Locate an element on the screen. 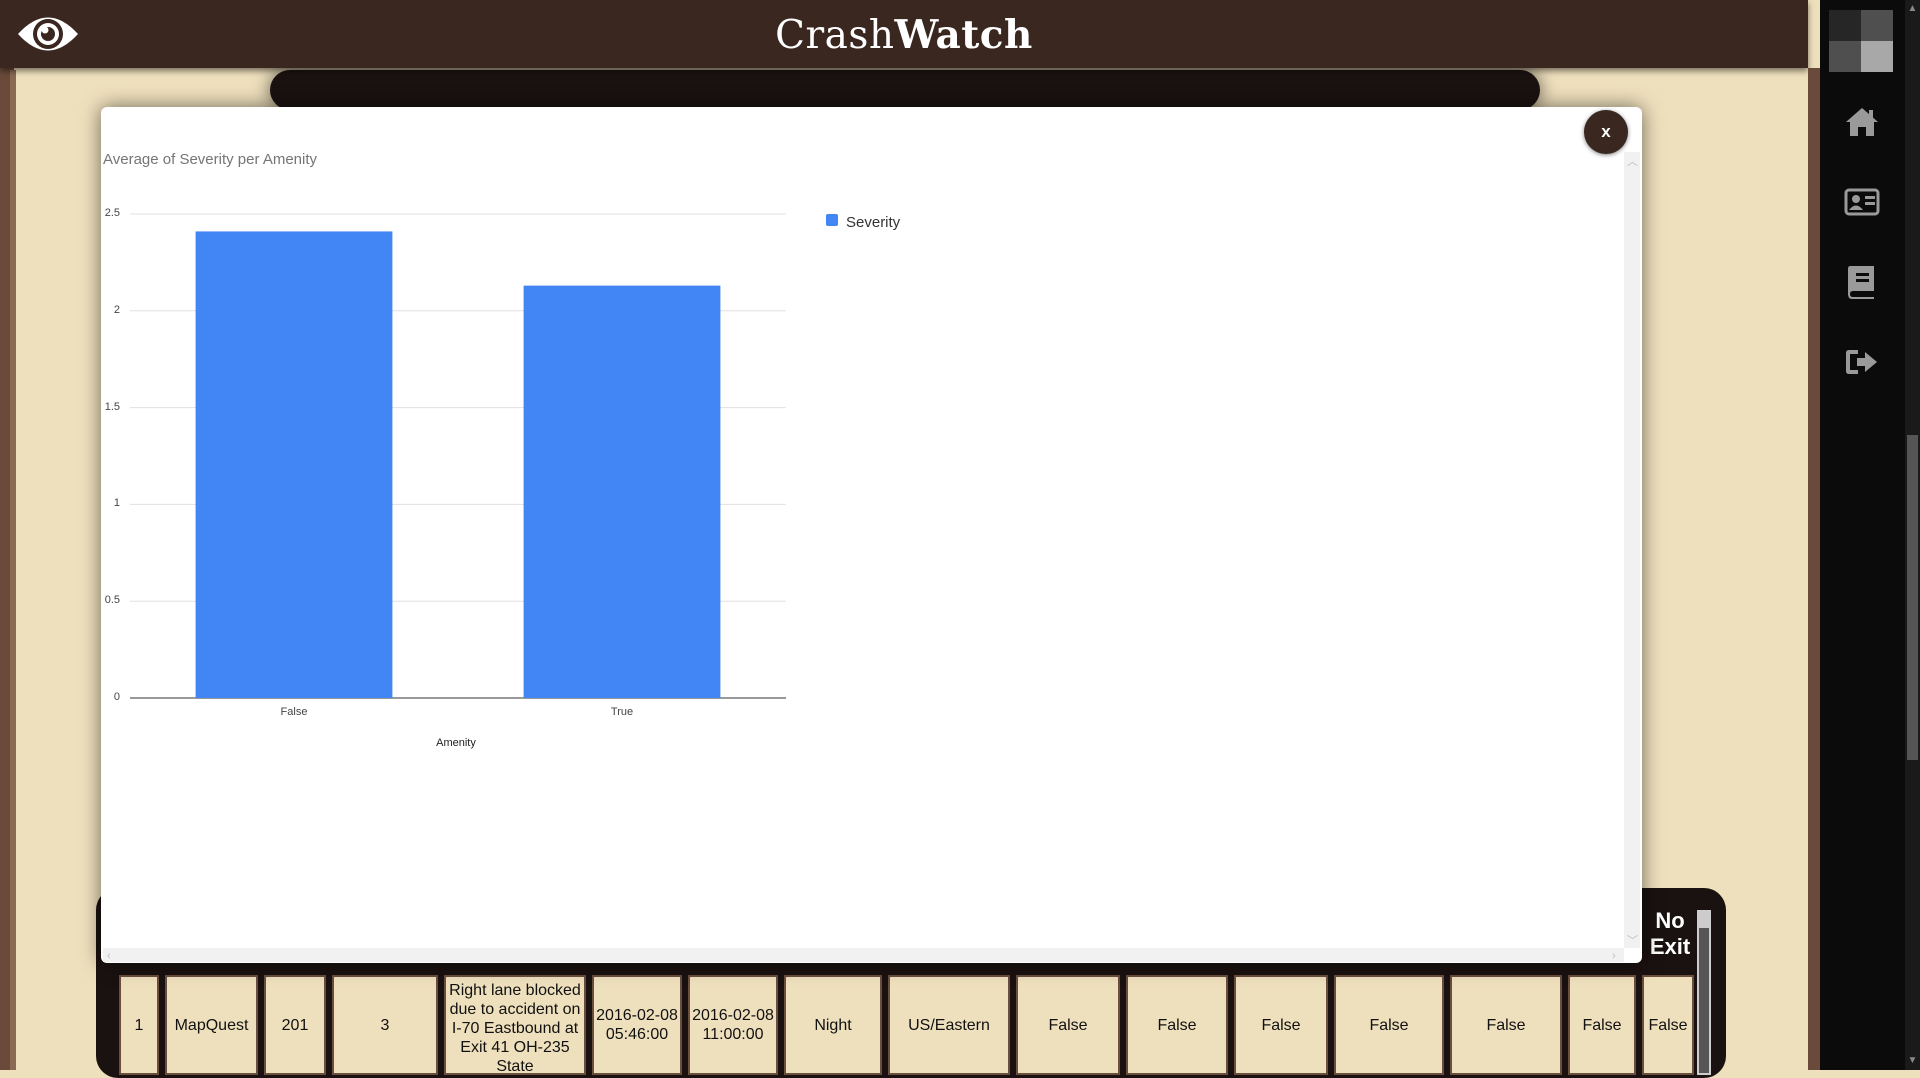  x-axis-label: Amenity is located at coordinates (456, 743).